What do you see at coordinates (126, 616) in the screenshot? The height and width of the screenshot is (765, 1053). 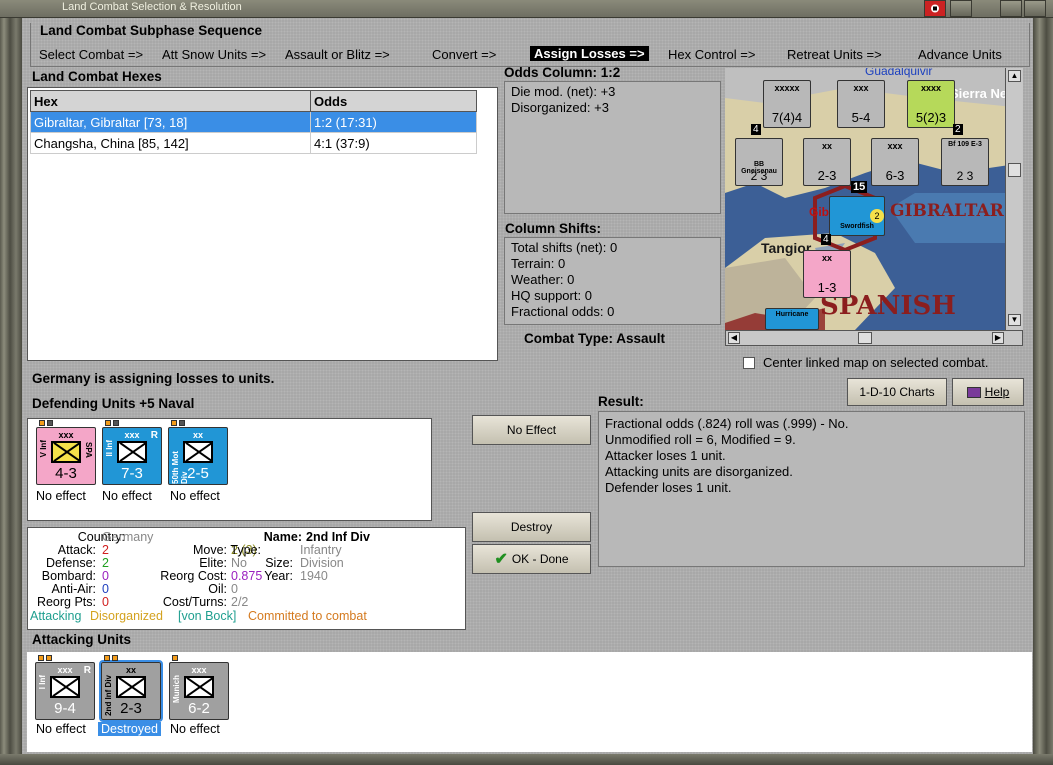 I see `status-disorganized: Disorganized` at bounding box center [126, 616].